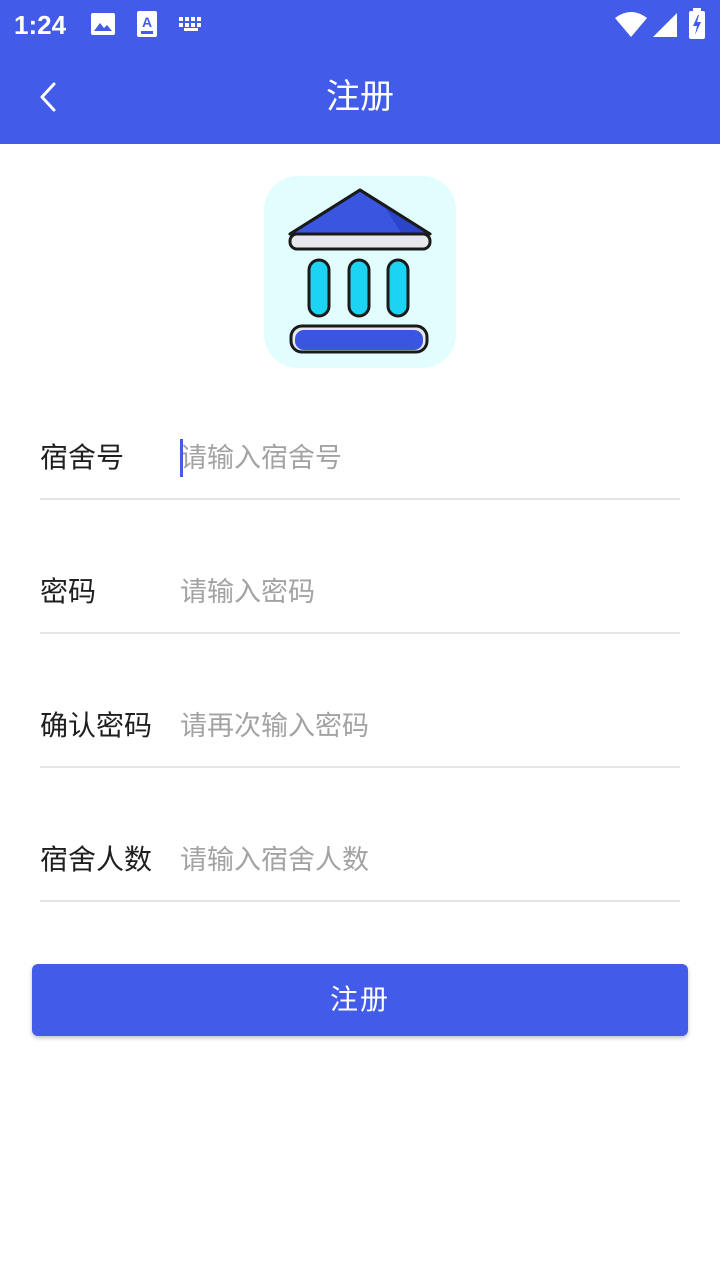 This screenshot has width=720, height=1280. I want to click on status-bar: 1:24 A, so click(360, 25).